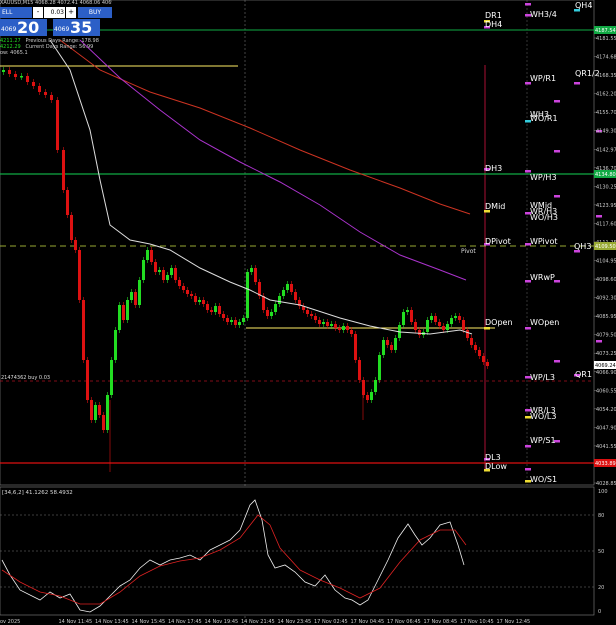 The image size is (616, 625). What do you see at coordinates (601, 516) in the screenshot?
I see `stoch-tick-label: 80` at bounding box center [601, 516].